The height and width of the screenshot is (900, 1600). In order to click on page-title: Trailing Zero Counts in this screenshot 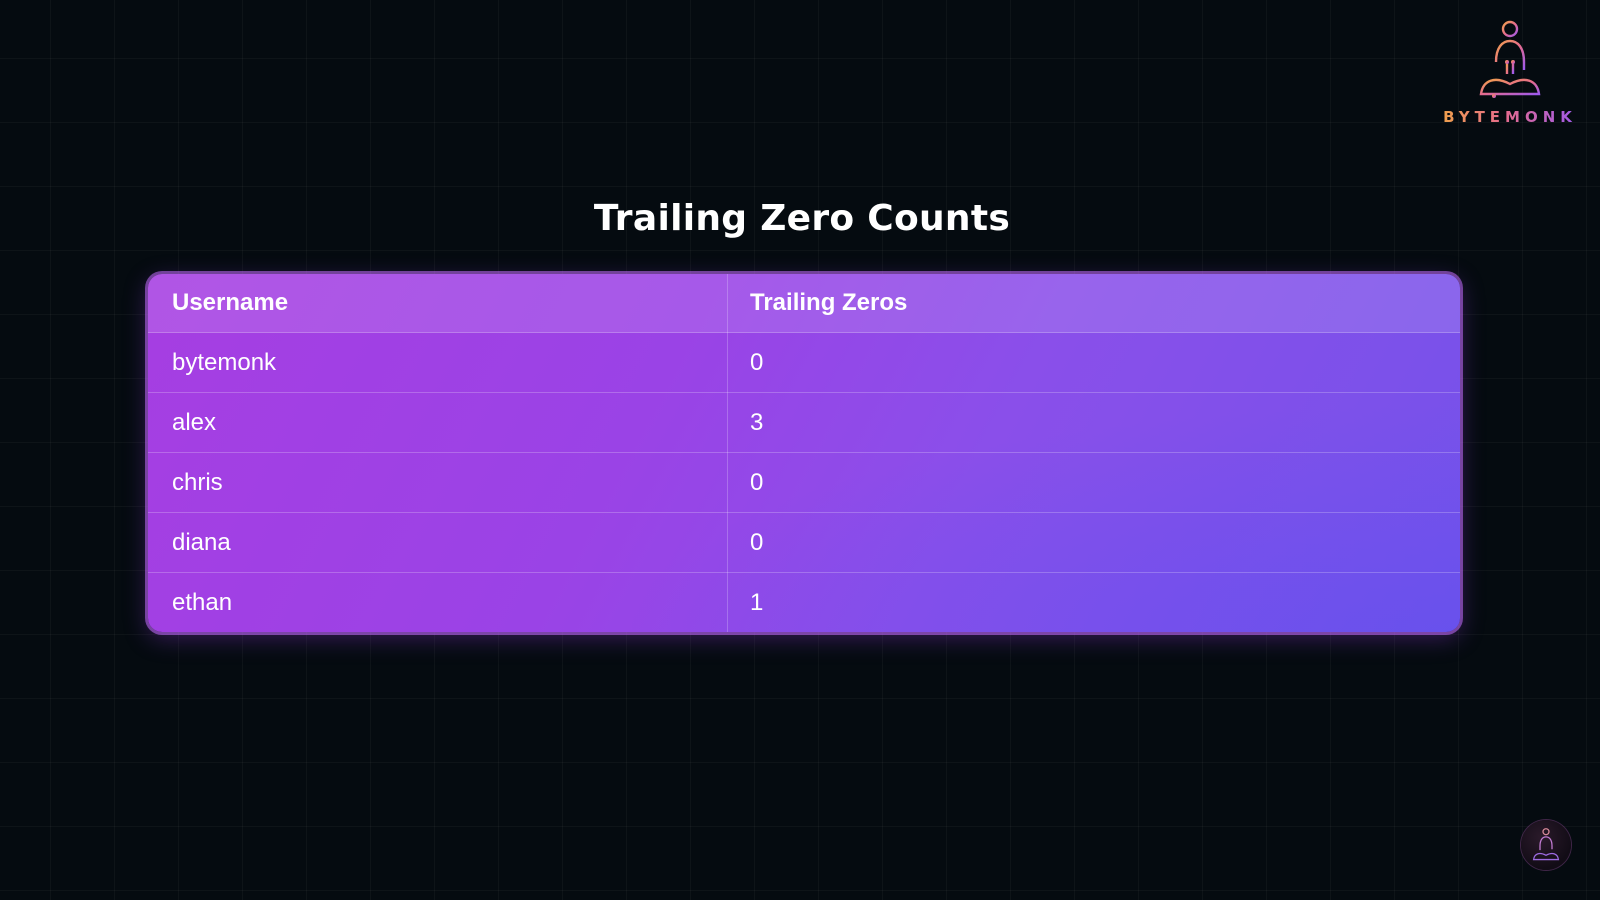, I will do `click(802, 218)`.